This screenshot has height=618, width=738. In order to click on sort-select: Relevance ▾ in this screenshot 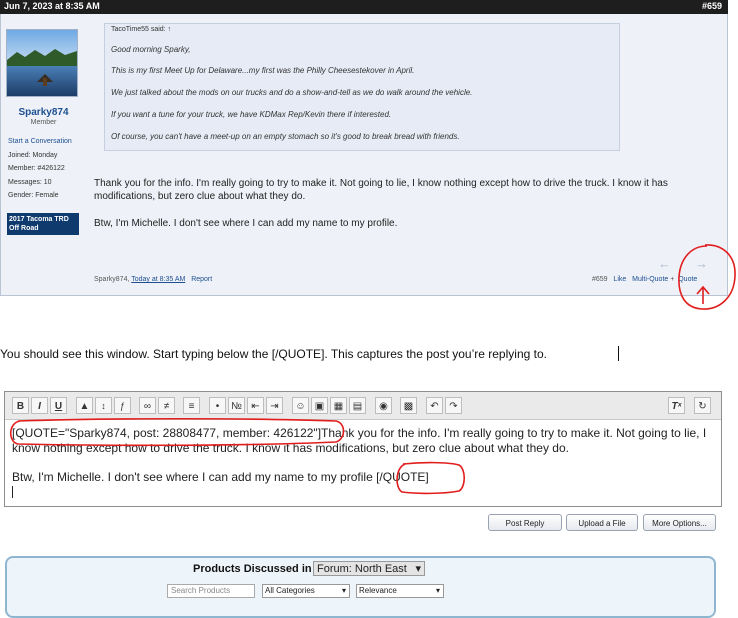, I will do `click(400, 591)`.